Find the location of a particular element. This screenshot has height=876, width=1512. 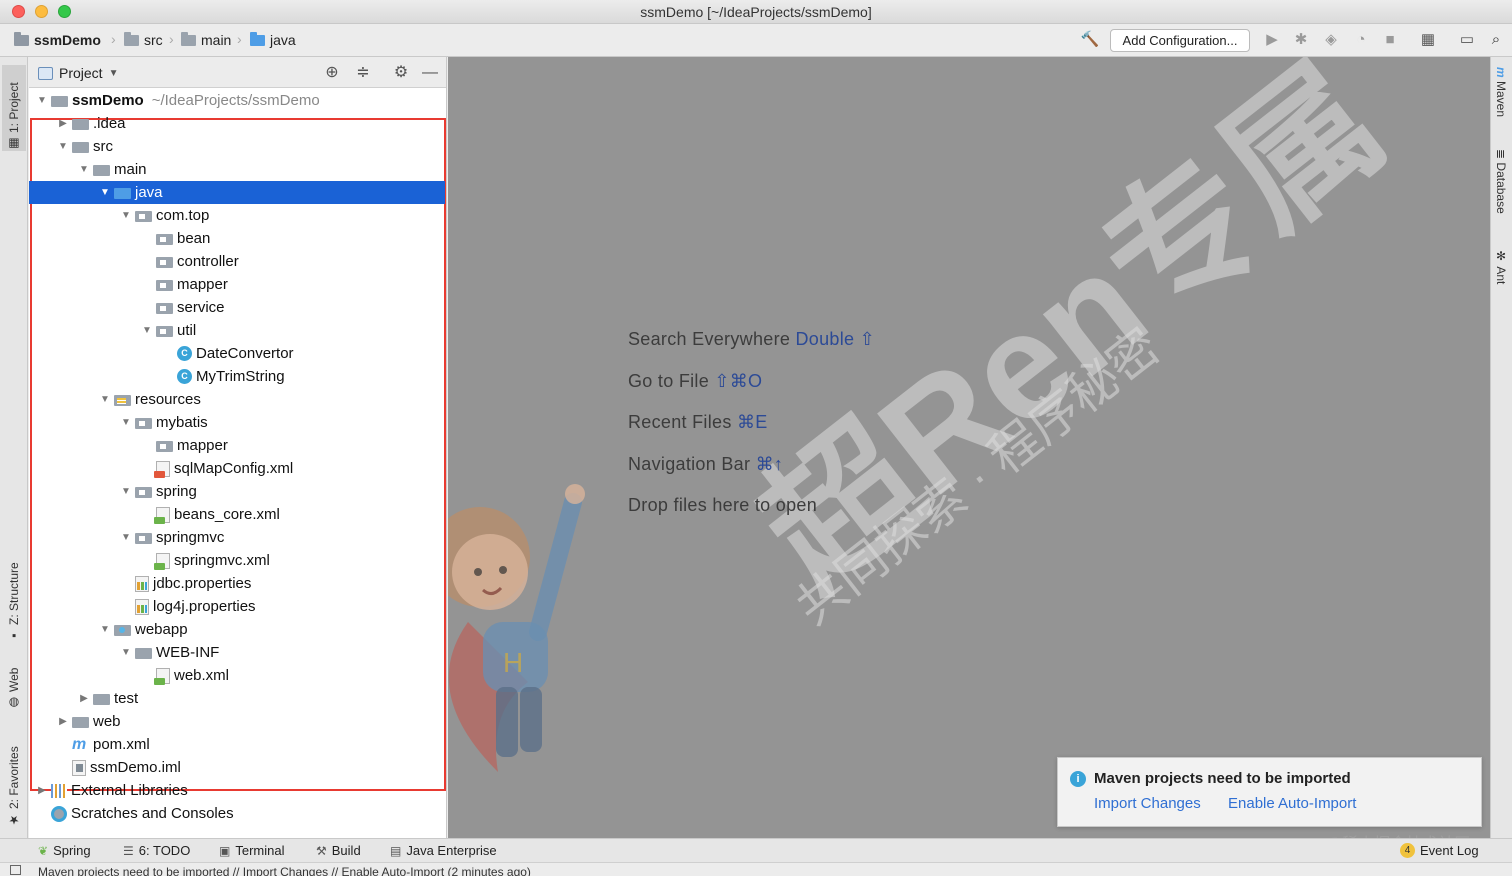

tool-window-build: ⚒ Build is located at coordinates (338, 850).